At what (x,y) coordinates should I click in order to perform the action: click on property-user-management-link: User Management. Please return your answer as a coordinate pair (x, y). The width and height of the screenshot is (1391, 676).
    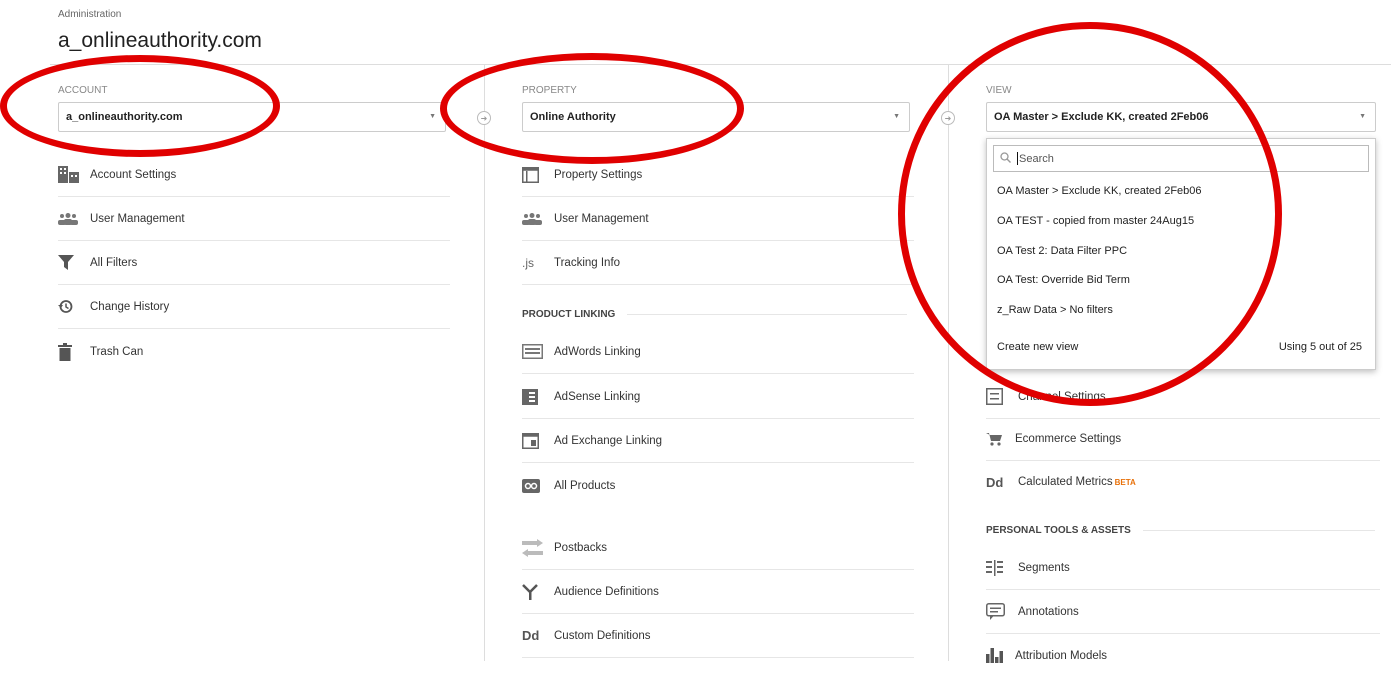
    Looking at the image, I should click on (718, 219).